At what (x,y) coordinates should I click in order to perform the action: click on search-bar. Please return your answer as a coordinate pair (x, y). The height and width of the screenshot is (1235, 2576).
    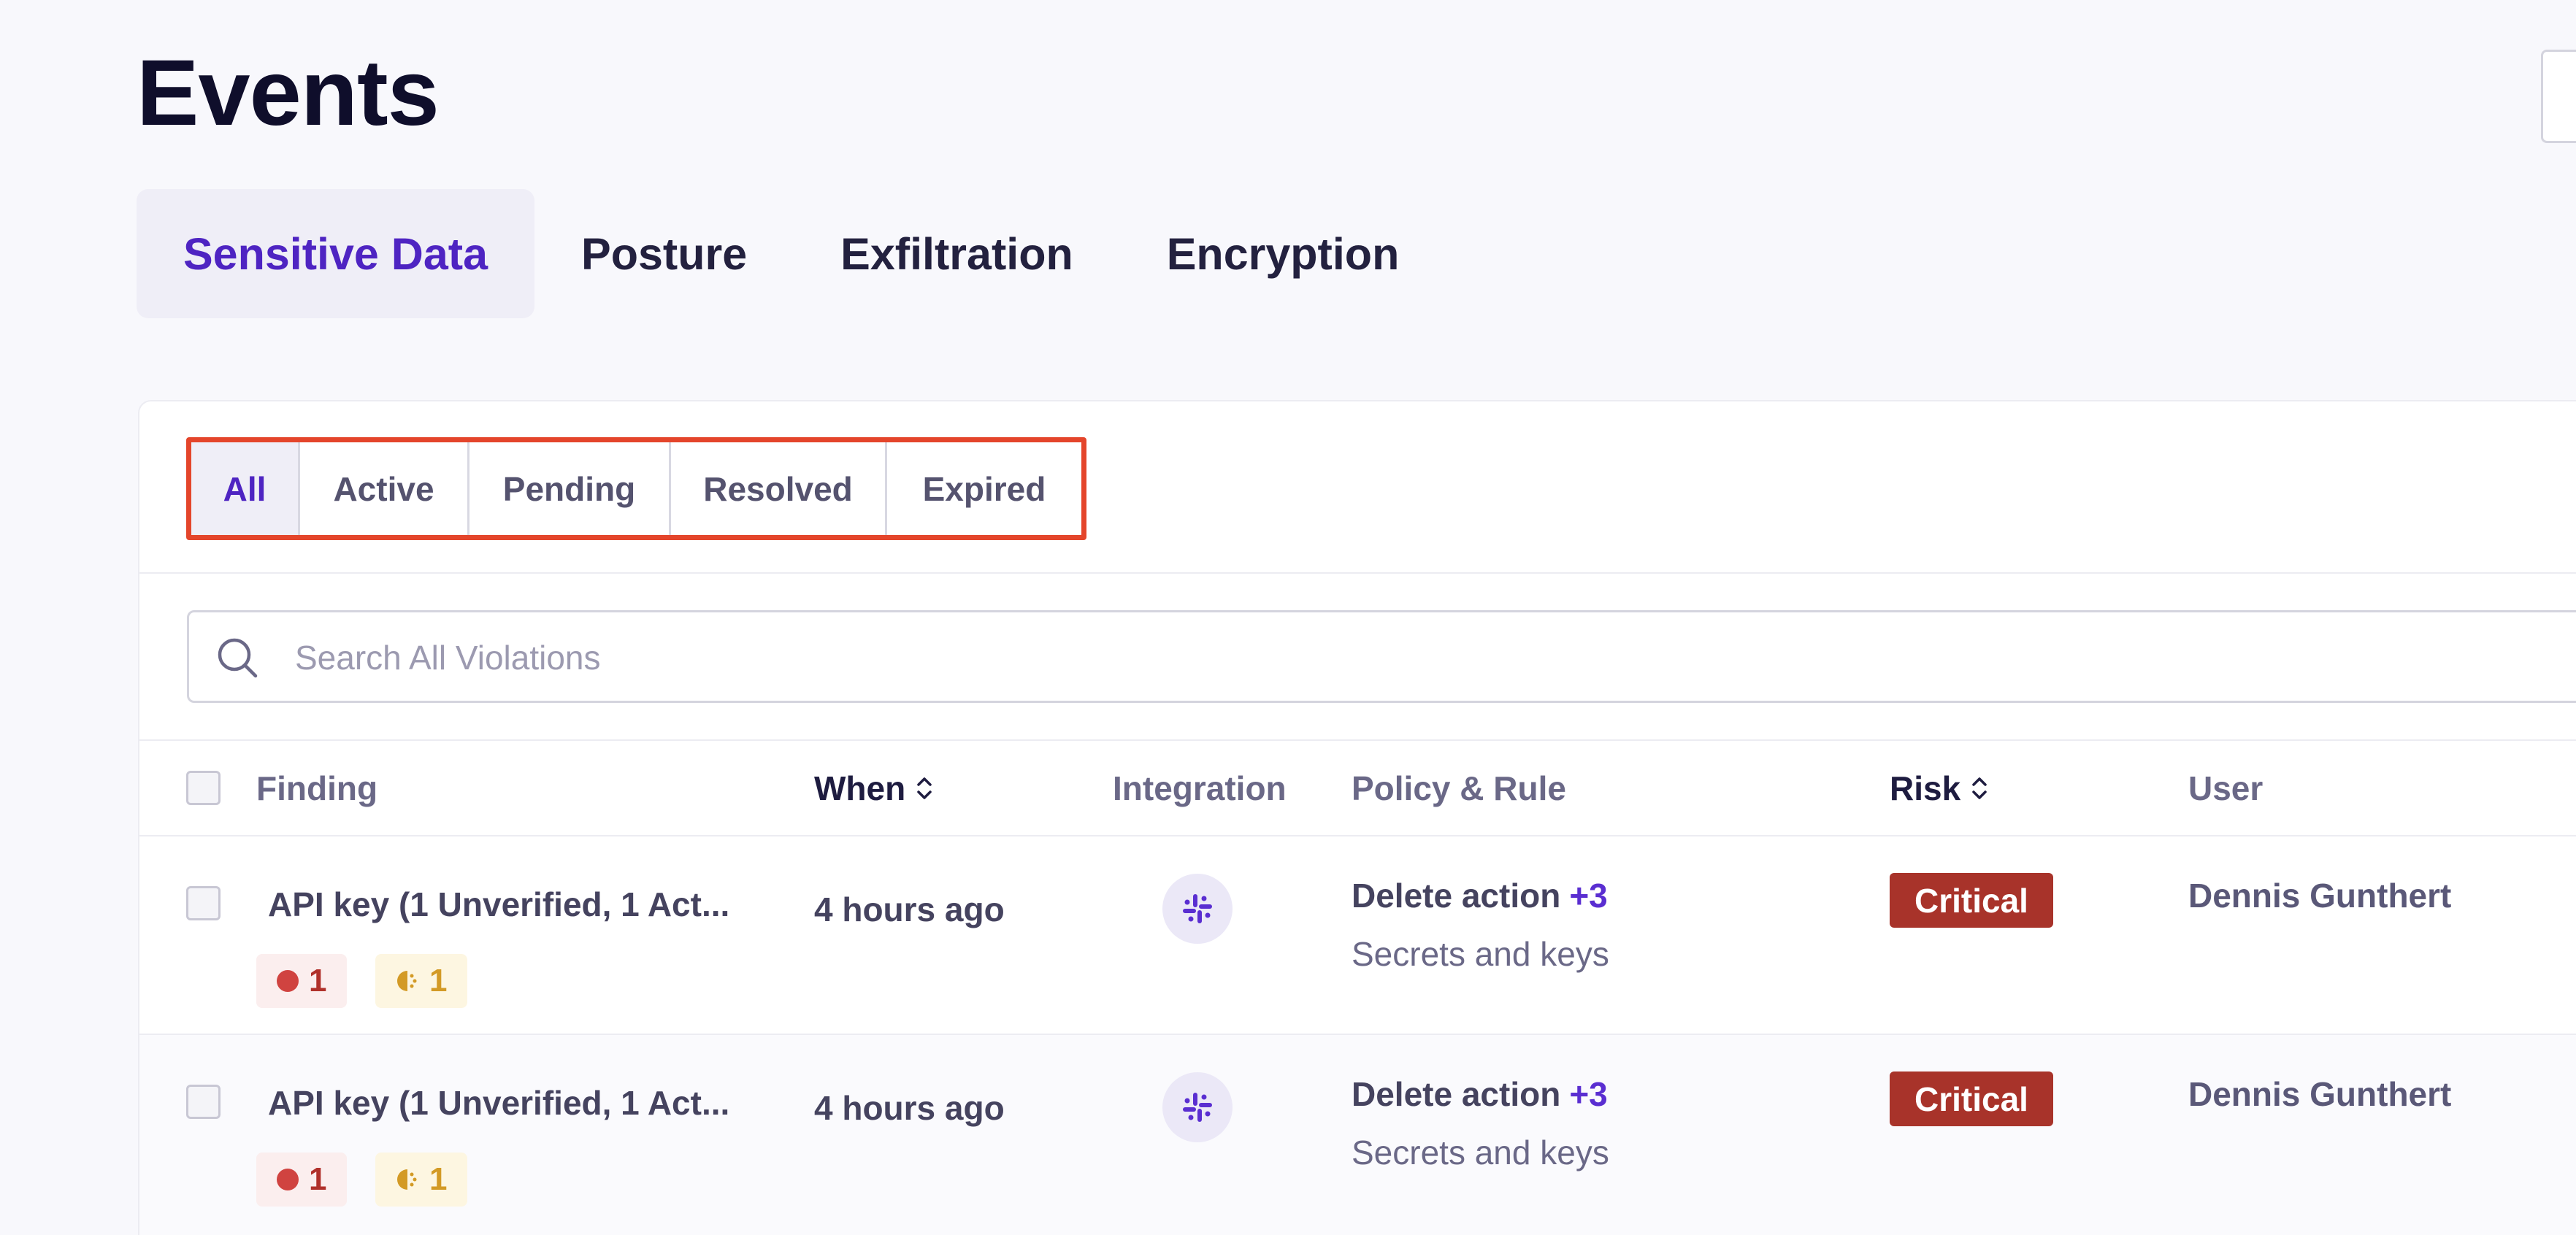
    Looking at the image, I should click on (1381, 656).